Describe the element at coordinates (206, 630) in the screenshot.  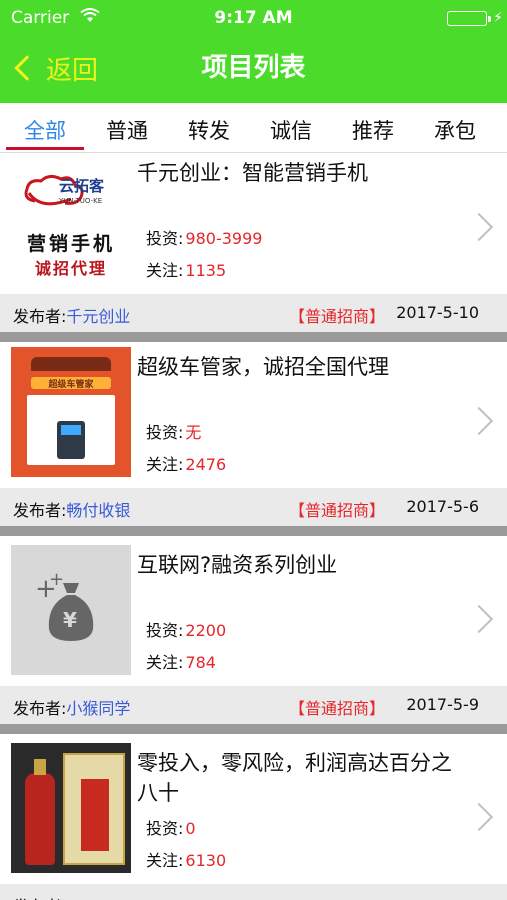
I see `invest-value: 2200` at that location.